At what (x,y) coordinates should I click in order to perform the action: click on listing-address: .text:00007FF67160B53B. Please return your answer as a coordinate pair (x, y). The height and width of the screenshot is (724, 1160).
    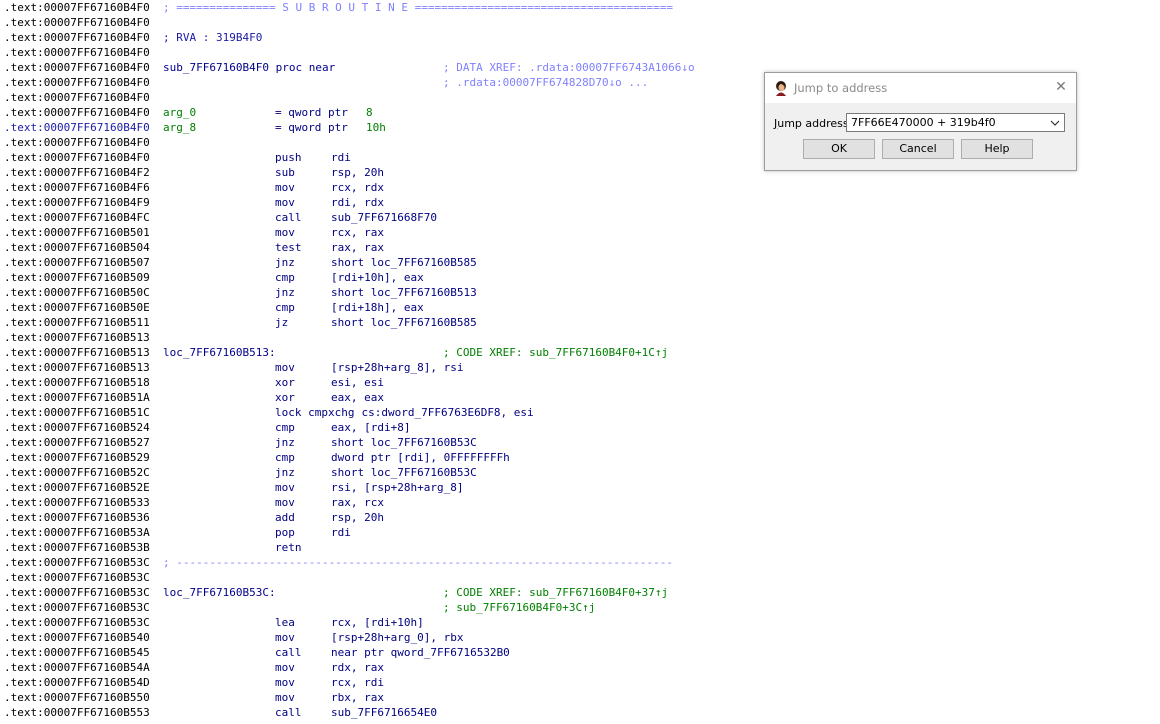
    Looking at the image, I should click on (77, 547).